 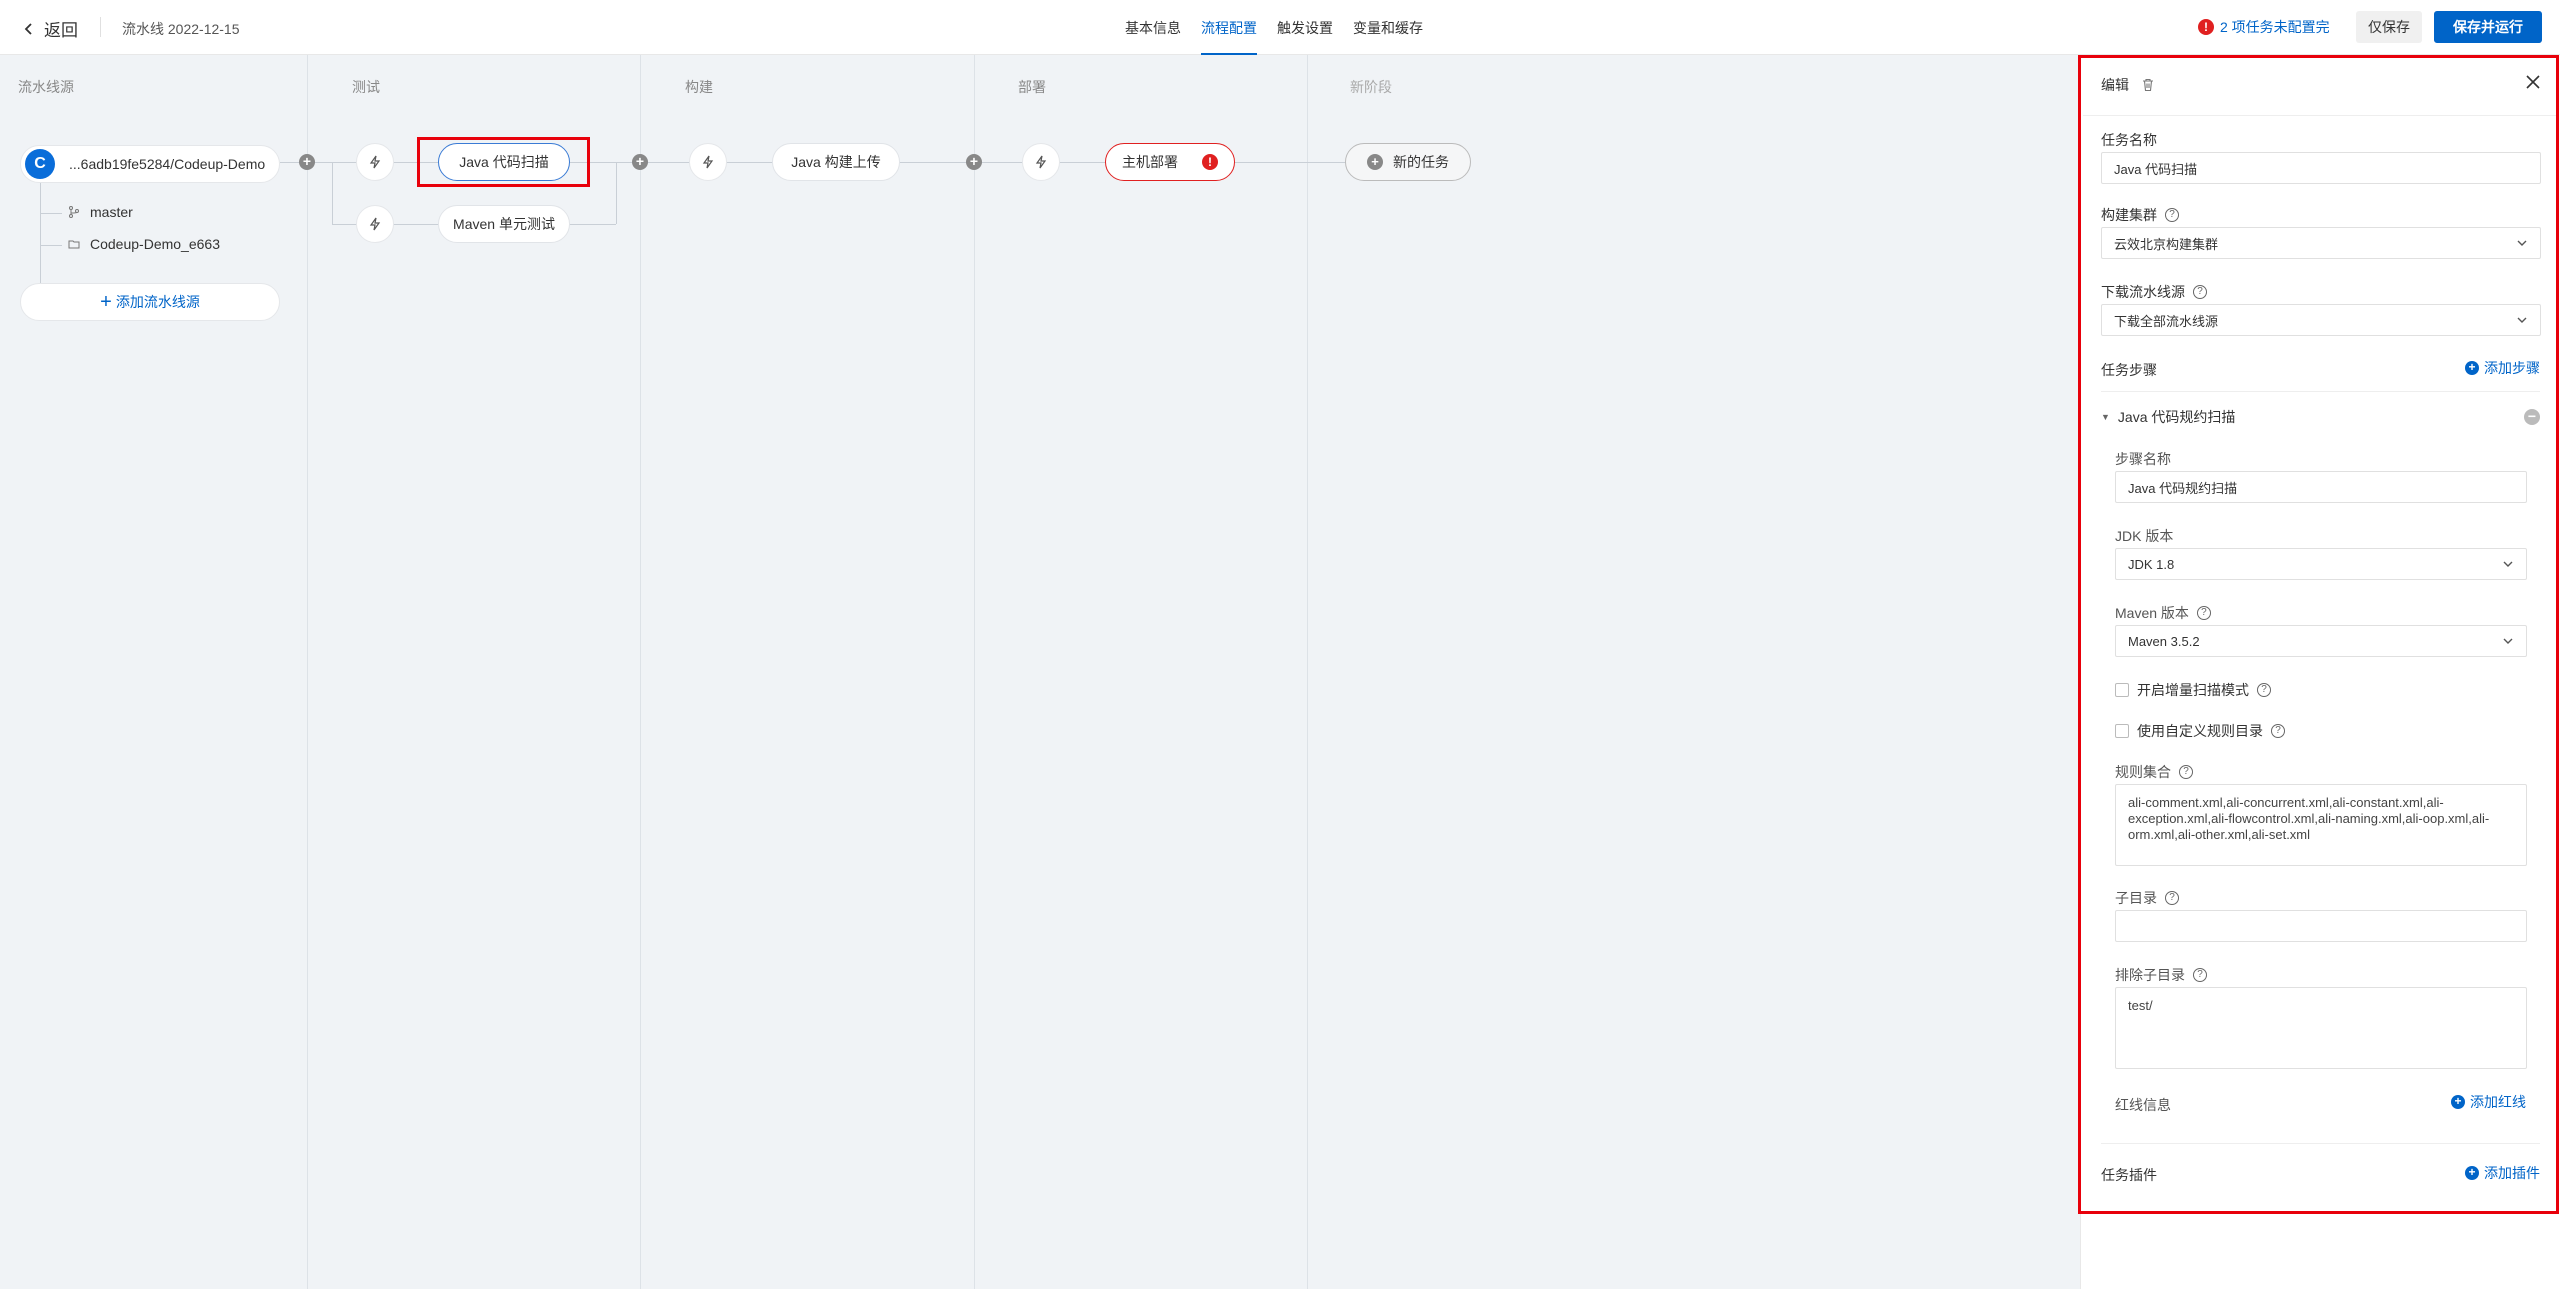 I want to click on source-folder: Codeup-Demo_e663, so click(x=144, y=244).